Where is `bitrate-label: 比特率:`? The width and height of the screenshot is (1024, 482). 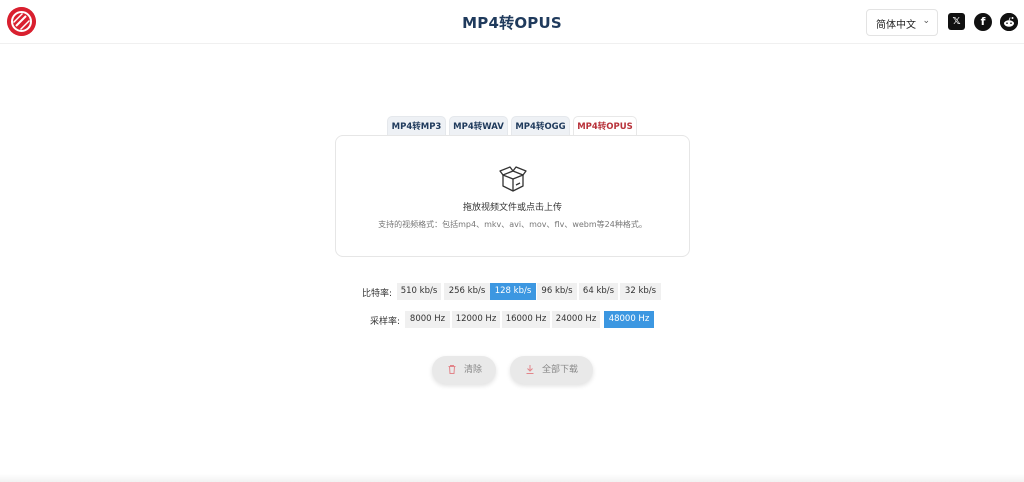
bitrate-label: 比特率: is located at coordinates (377, 294).